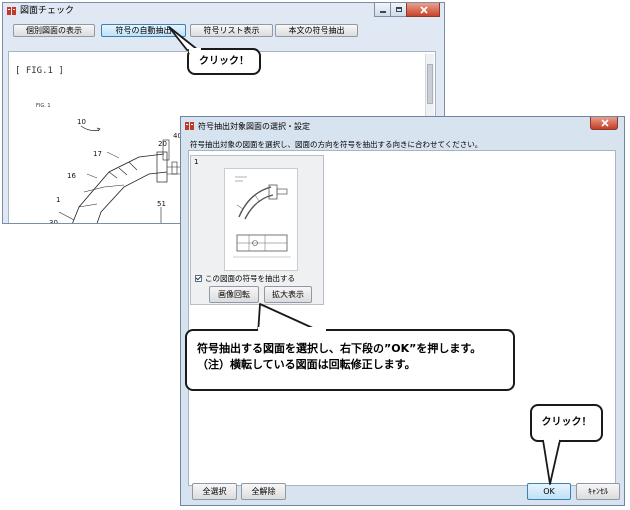 The height and width of the screenshot is (510, 630). I want to click on figure-heading: [ FIG.1 ], so click(39, 71).